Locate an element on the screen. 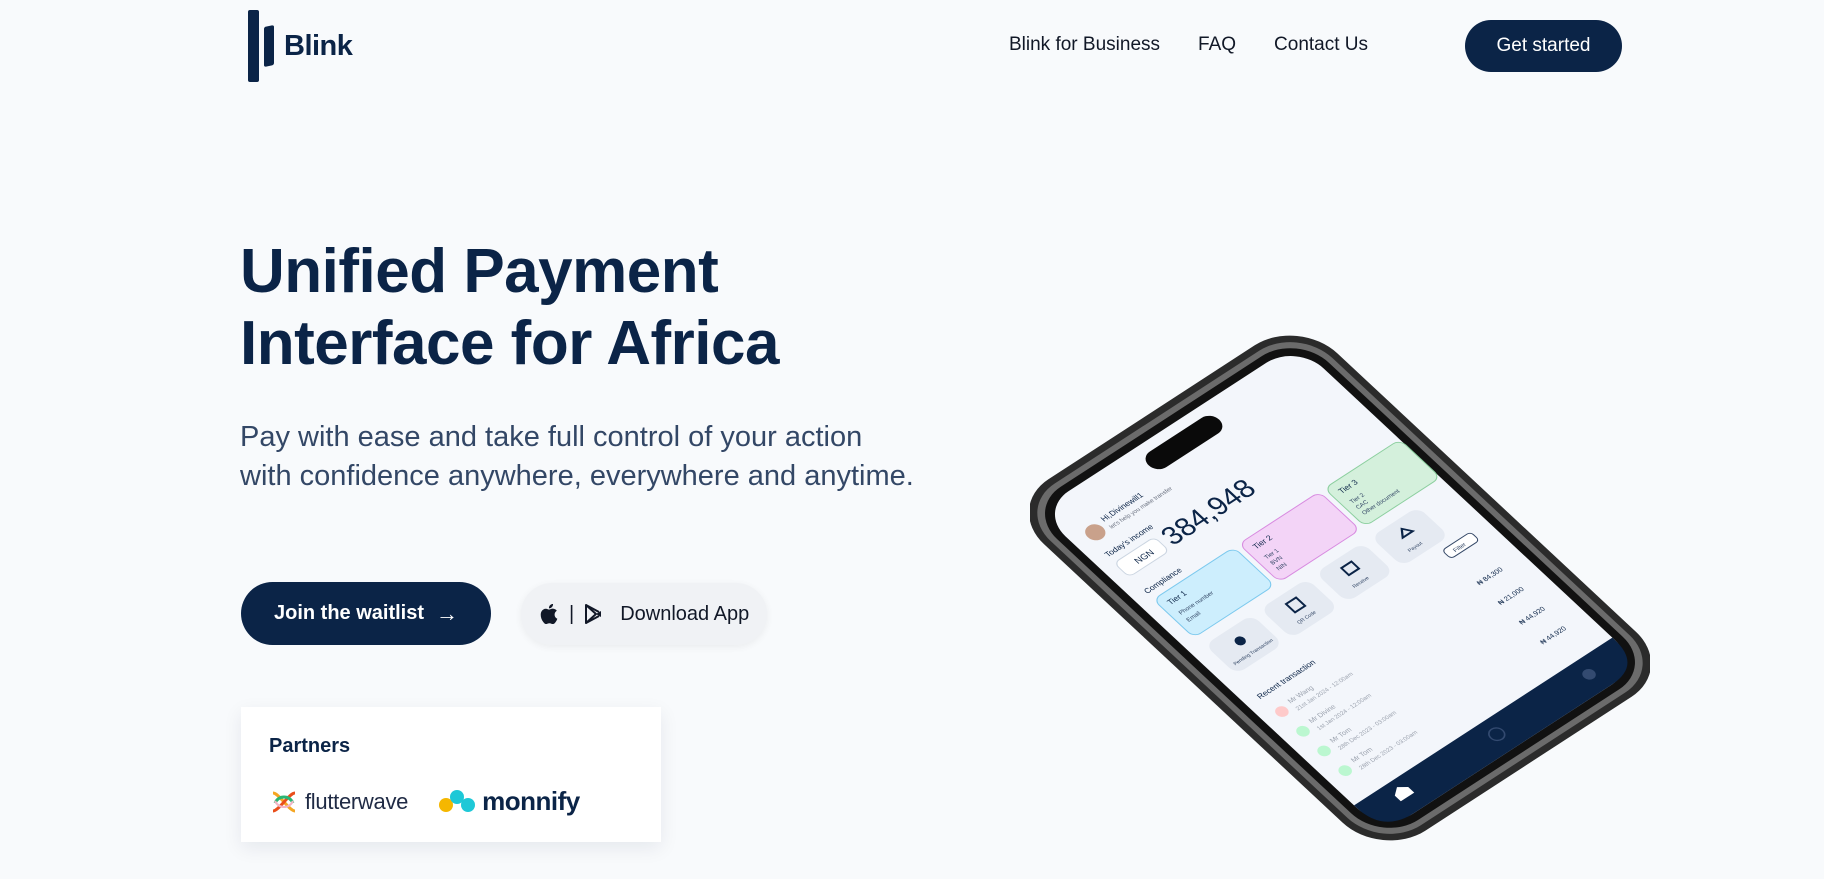 The image size is (1824, 879). nav-links: Blink for Business FAQ Contact Us is located at coordinates (1188, 45).